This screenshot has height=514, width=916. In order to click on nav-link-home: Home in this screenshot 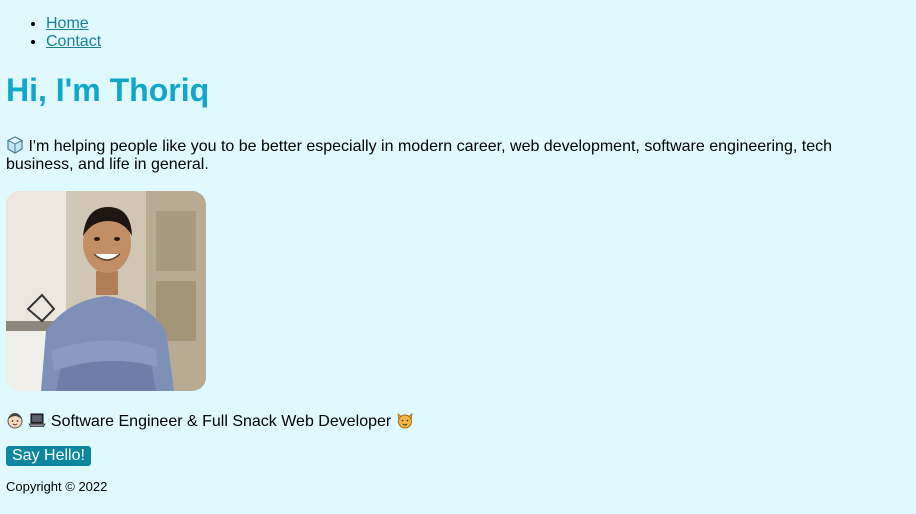, I will do `click(67, 23)`.